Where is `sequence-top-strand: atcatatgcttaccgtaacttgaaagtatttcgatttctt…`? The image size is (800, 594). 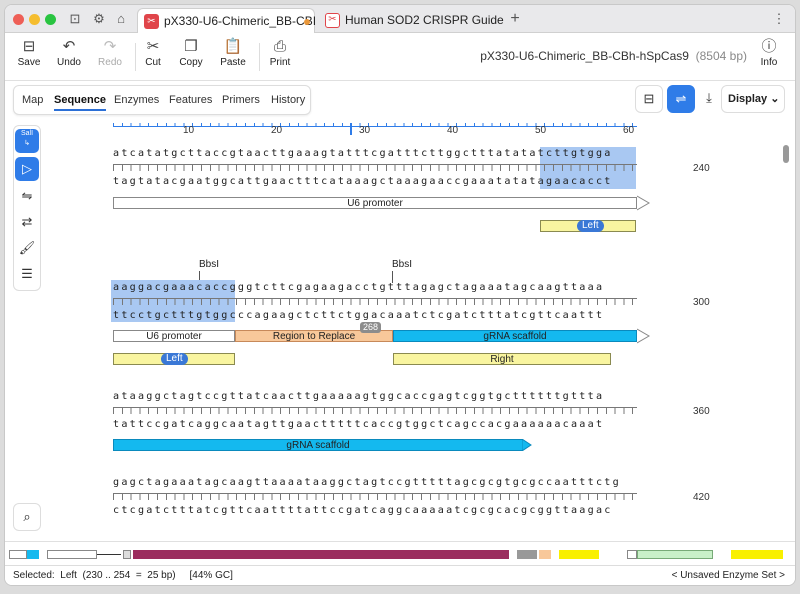
sequence-top-strand: atcatatgcttaccgtaacttgaaagtatttcgatttctt… is located at coordinates (363, 153).